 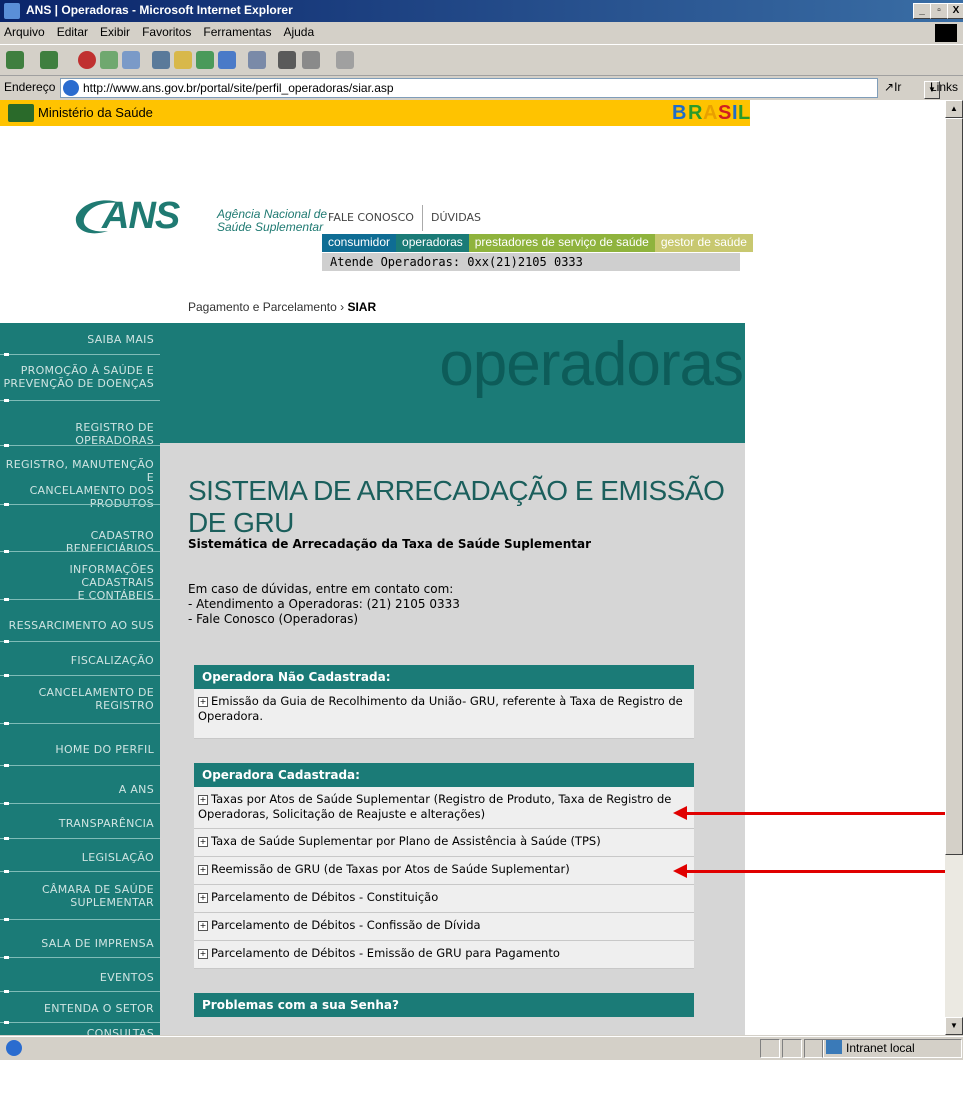 I want to click on panel-header-senha: Problemas com a sua Senha?, so click(x=444, y=1005).